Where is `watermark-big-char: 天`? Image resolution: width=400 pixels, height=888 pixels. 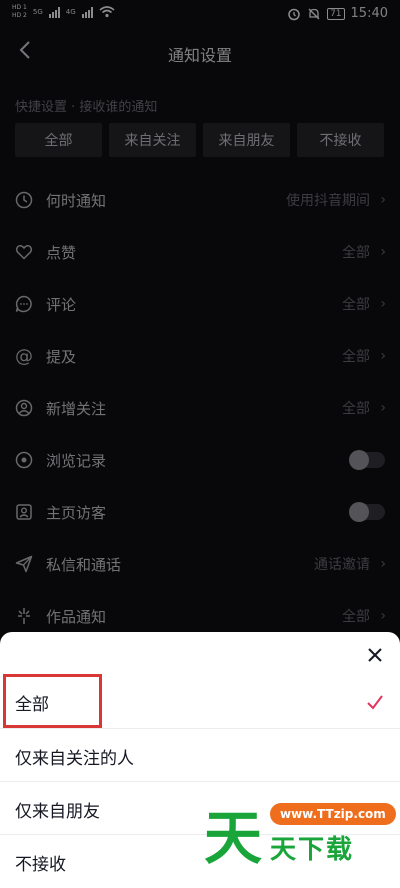
watermark-big-char: 天 is located at coordinates (233, 838).